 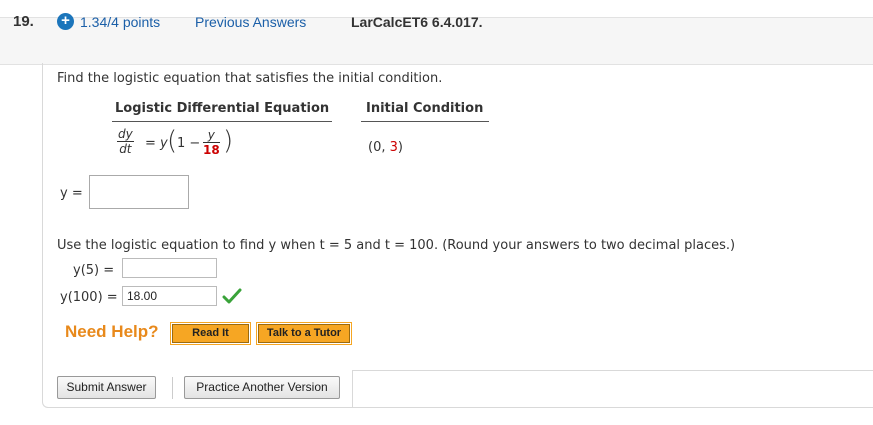 I want to click on equals-sign: =, so click(x=150, y=143).